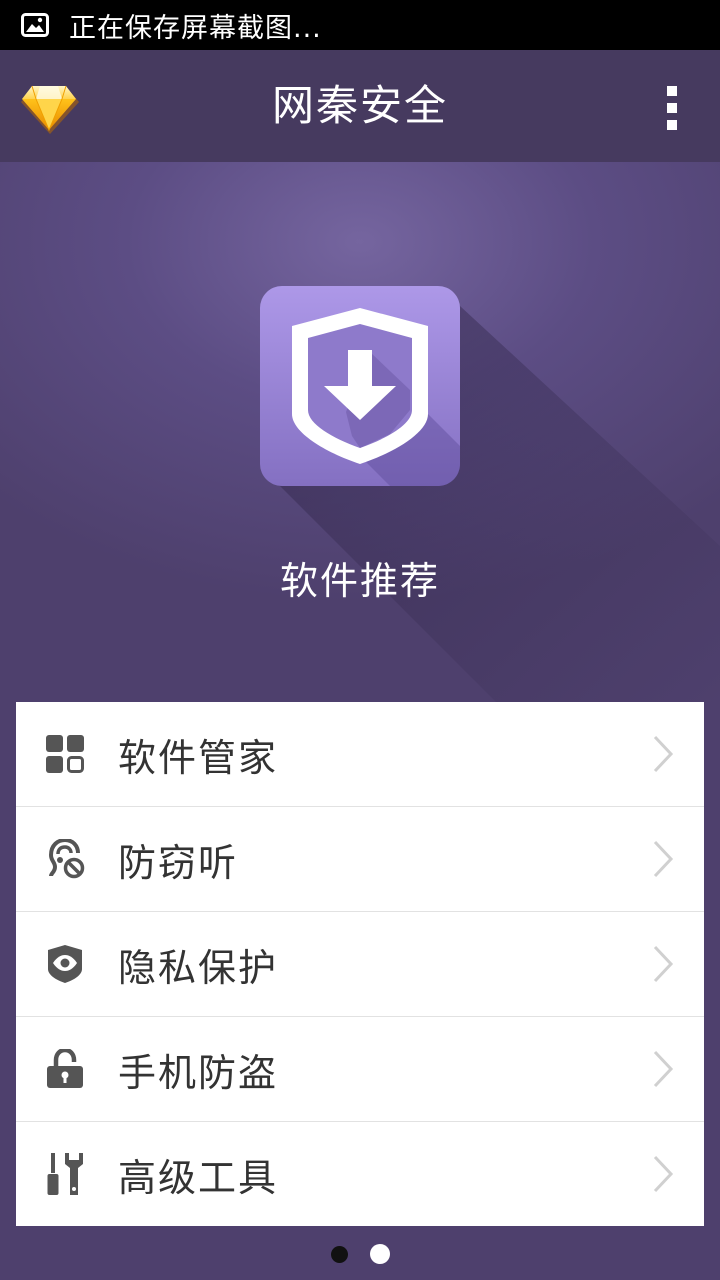  I want to click on shield-download-icon, so click(360, 386).